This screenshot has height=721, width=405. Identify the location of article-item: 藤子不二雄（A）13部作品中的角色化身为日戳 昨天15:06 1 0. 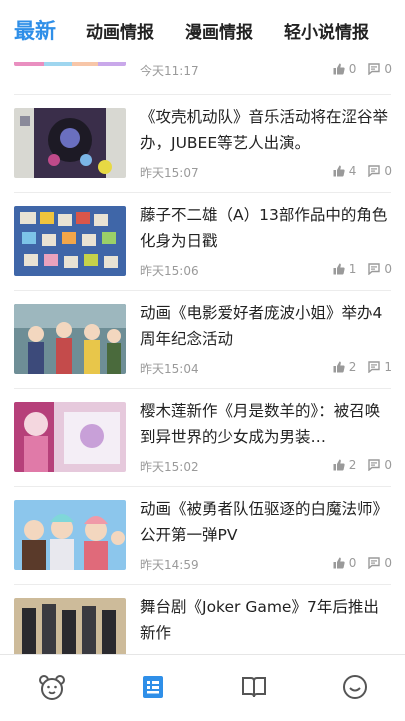
(202, 251).